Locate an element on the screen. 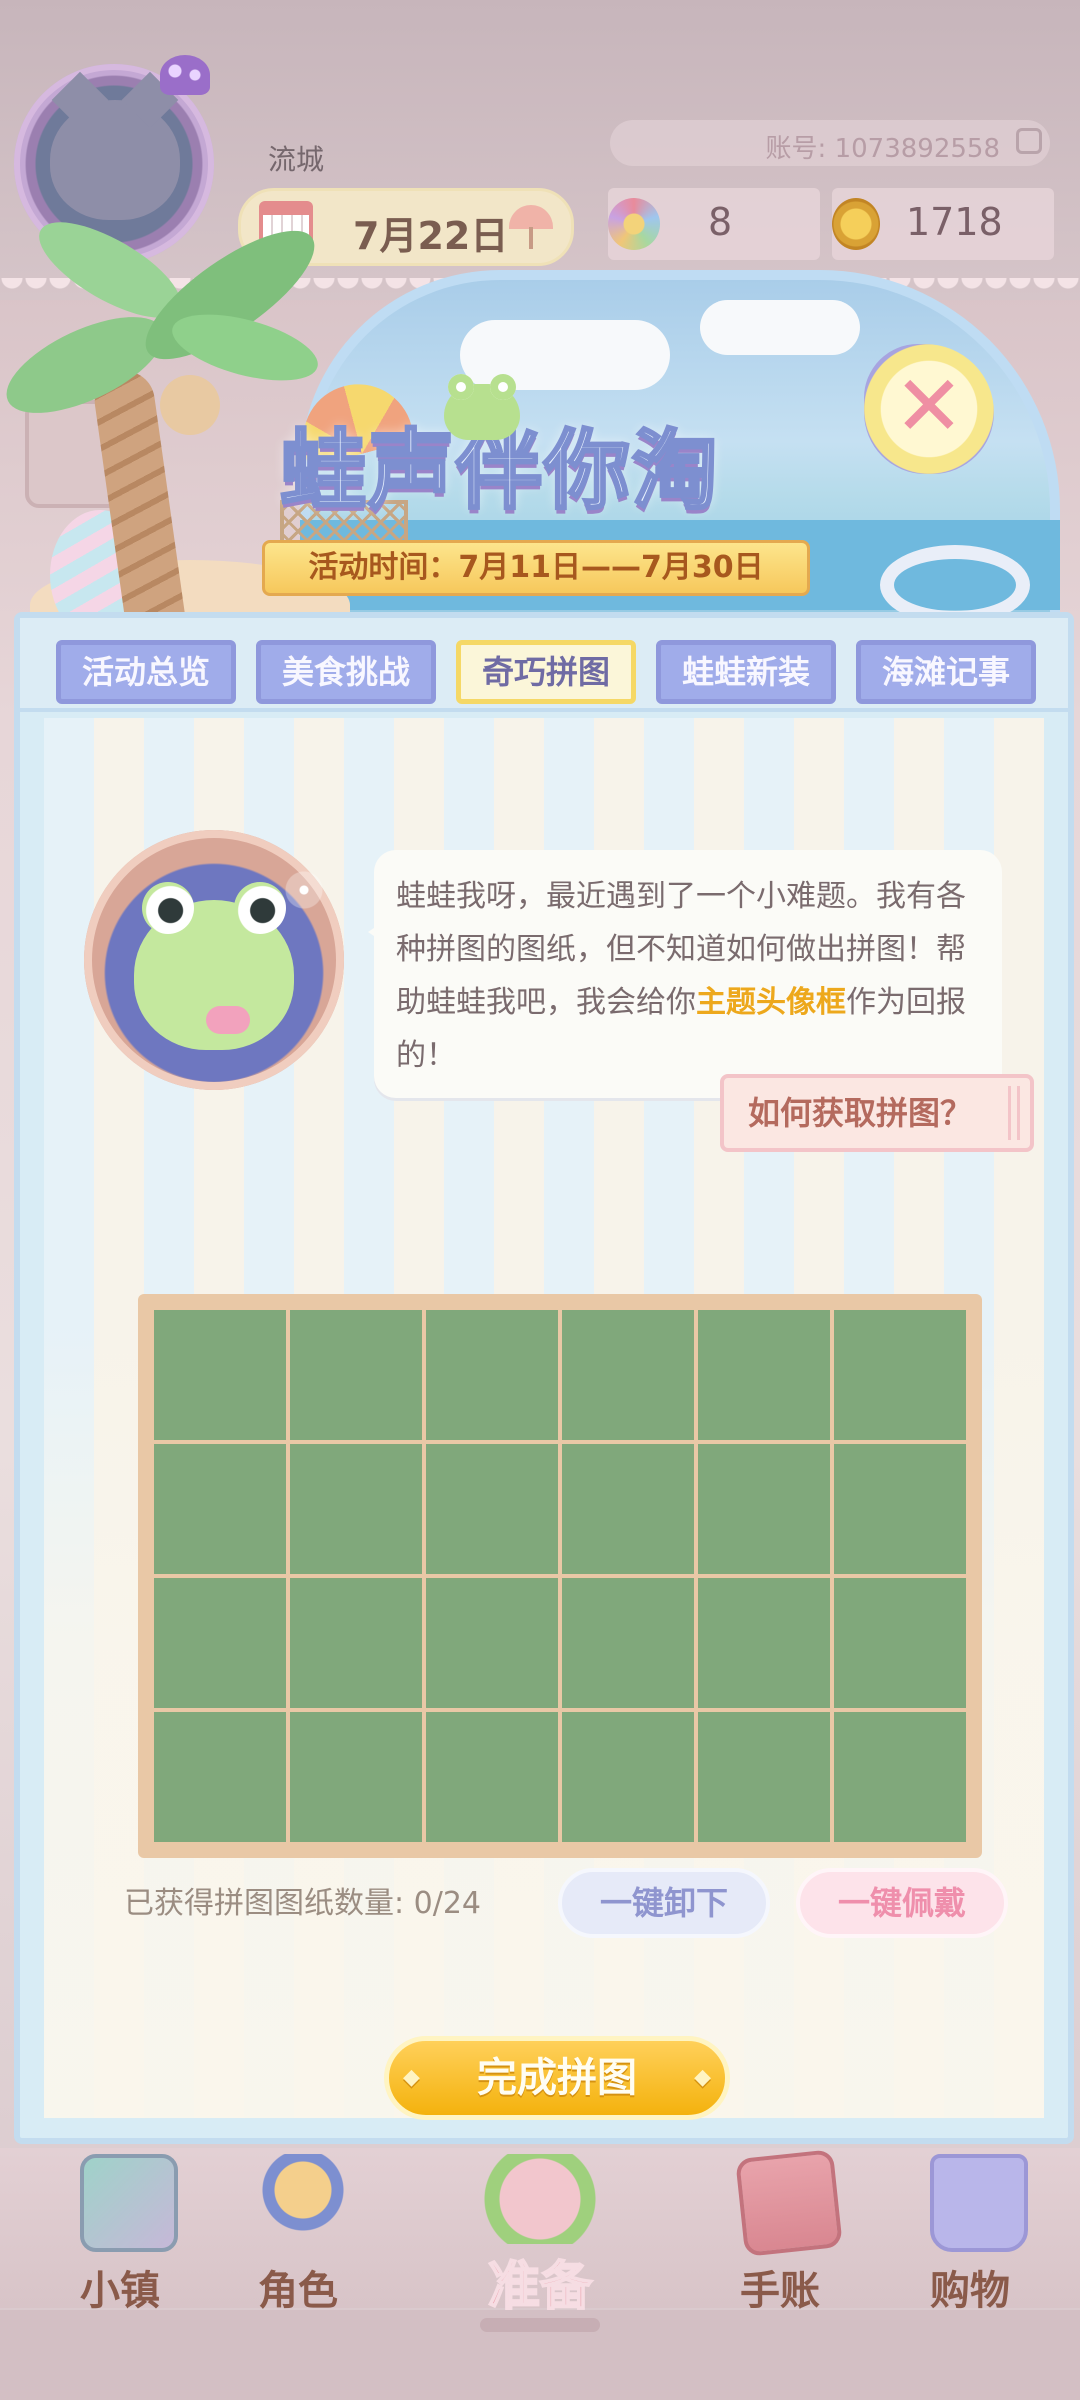  nav-journal: 手账 is located at coordinates (780, 2231).